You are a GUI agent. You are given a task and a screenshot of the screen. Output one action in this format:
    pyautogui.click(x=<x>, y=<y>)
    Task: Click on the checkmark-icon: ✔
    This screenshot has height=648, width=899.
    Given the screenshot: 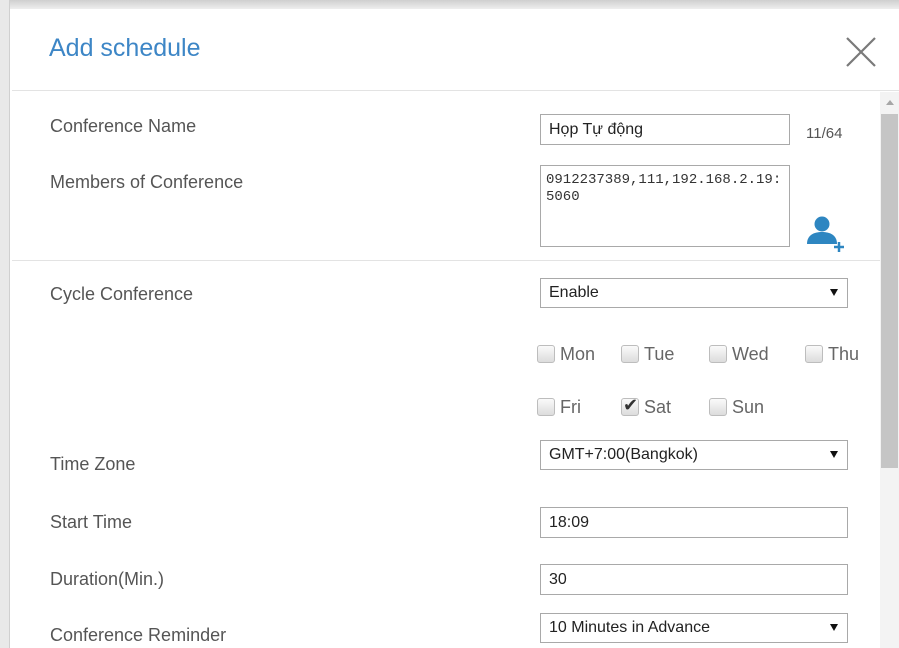 What is the action you would take?
    pyautogui.click(x=630, y=405)
    